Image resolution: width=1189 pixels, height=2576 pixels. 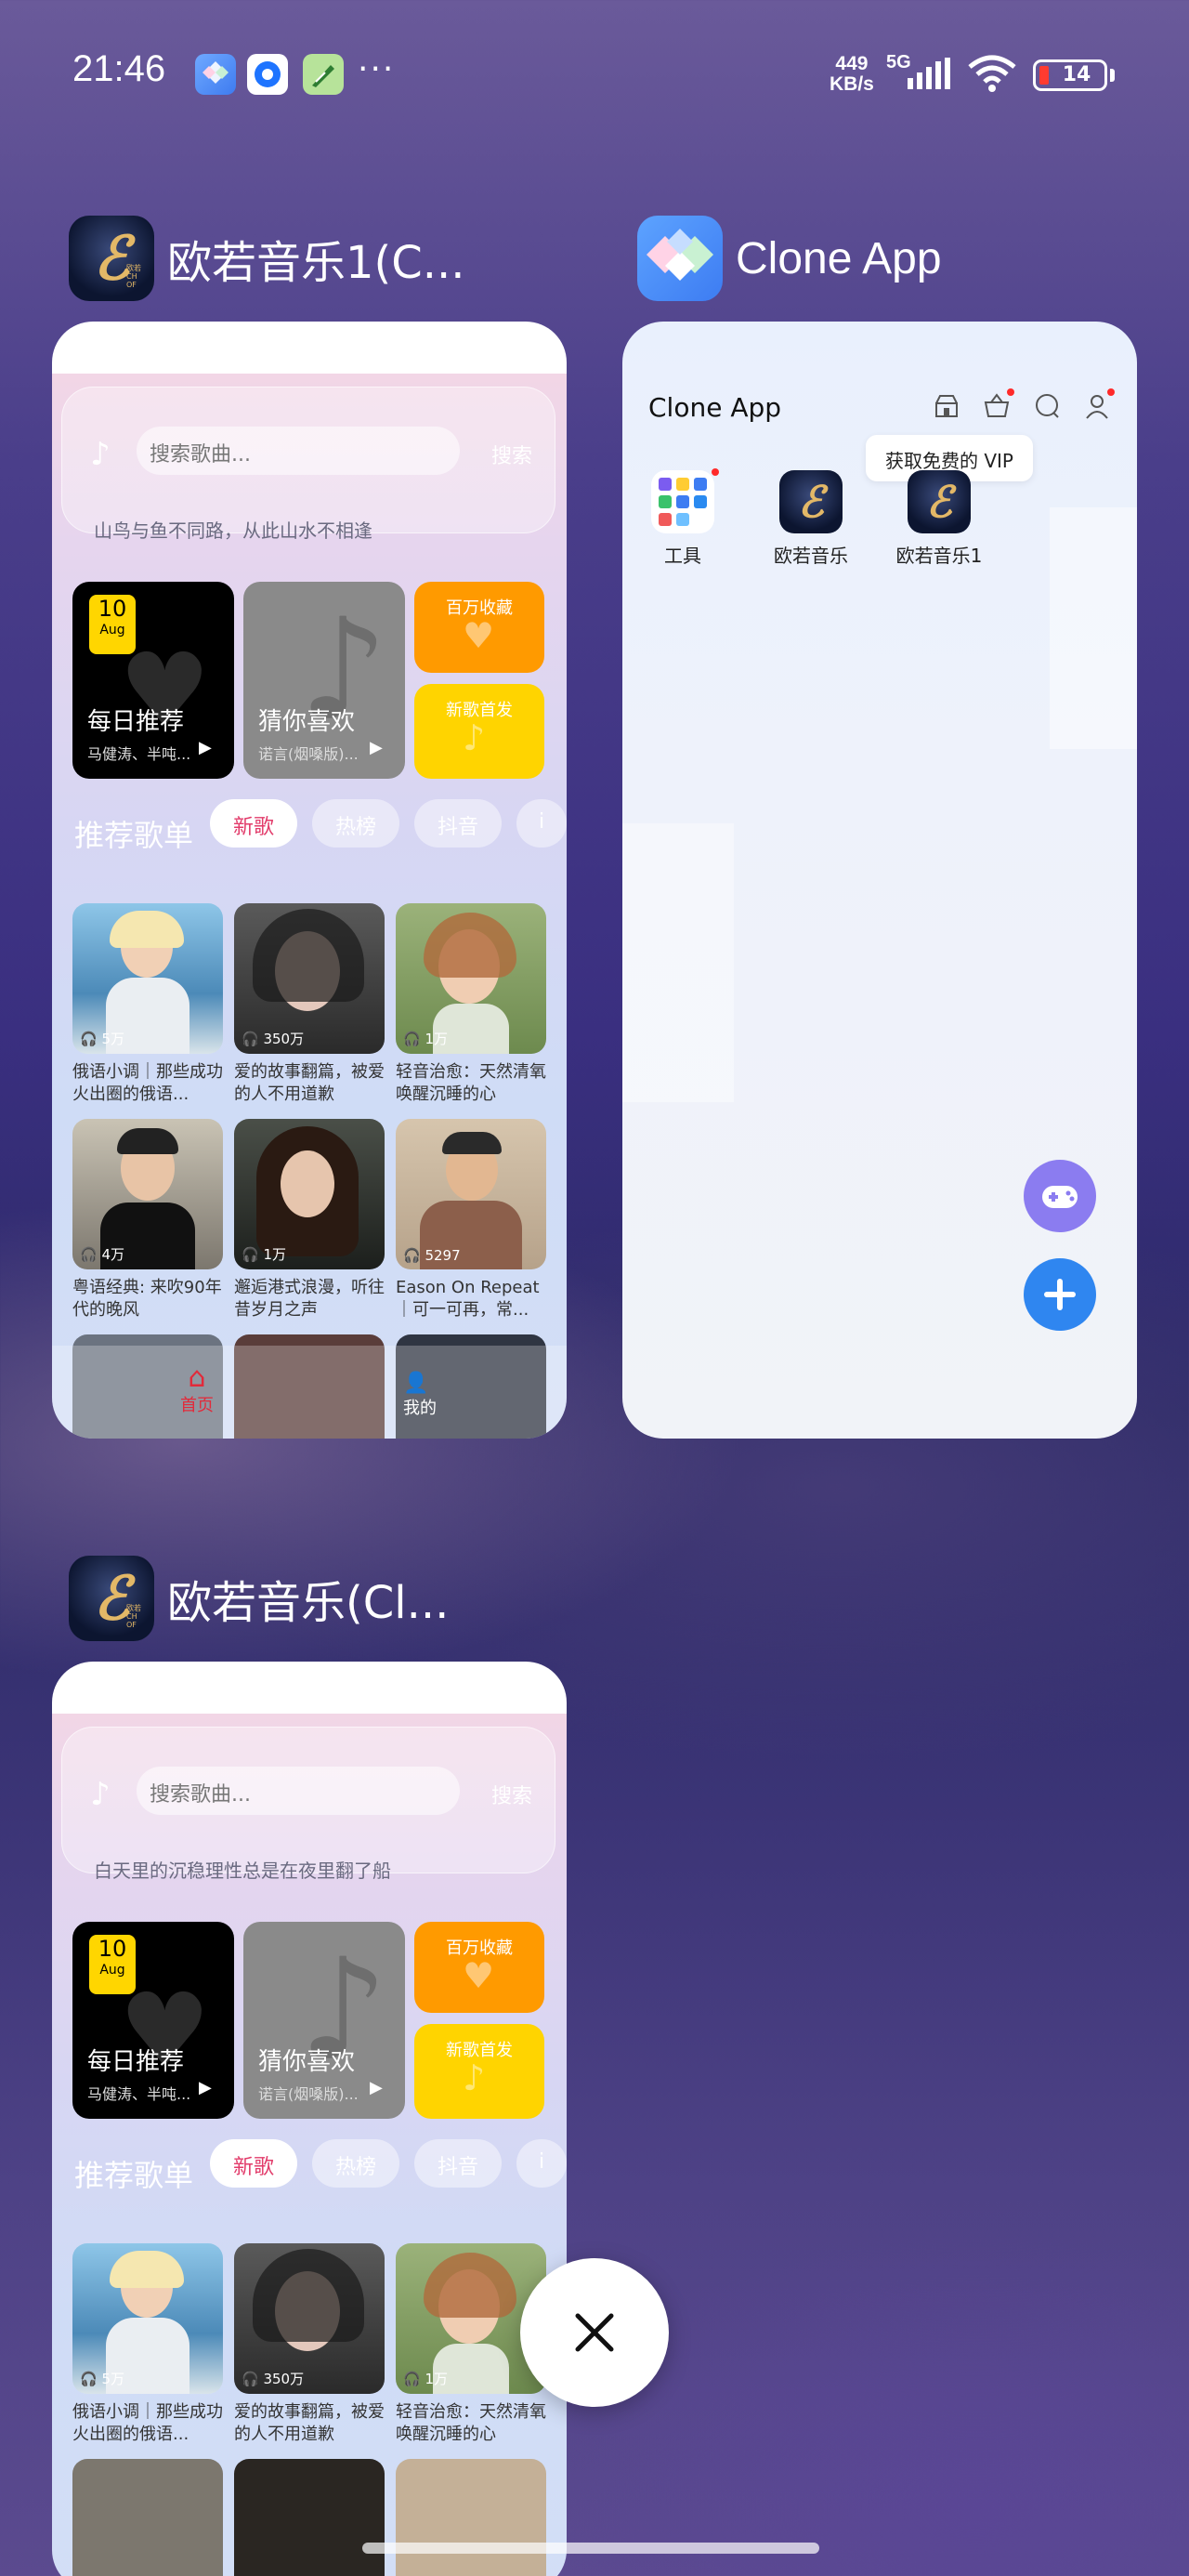 What do you see at coordinates (310, 1083) in the screenshot?
I see `playlist-name: 爱的故事翻篇，被爱的人不用道歉` at bounding box center [310, 1083].